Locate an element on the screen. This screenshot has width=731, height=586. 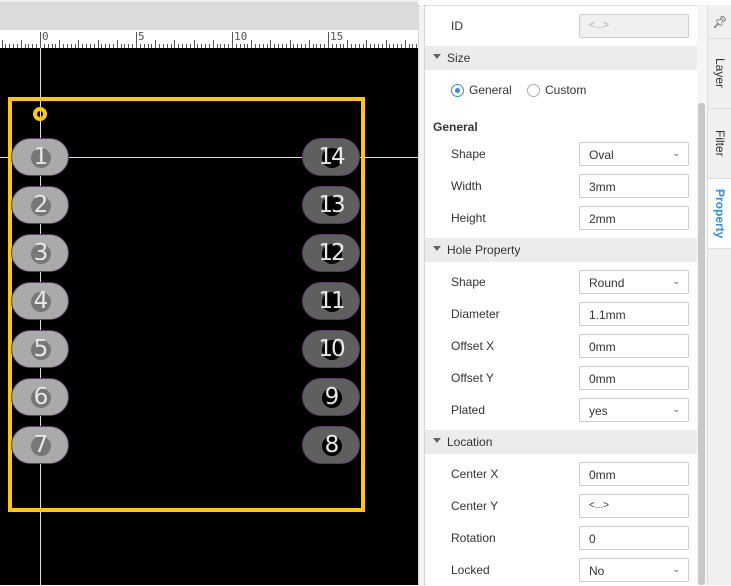
pad: 1 is located at coordinates (40, 157).